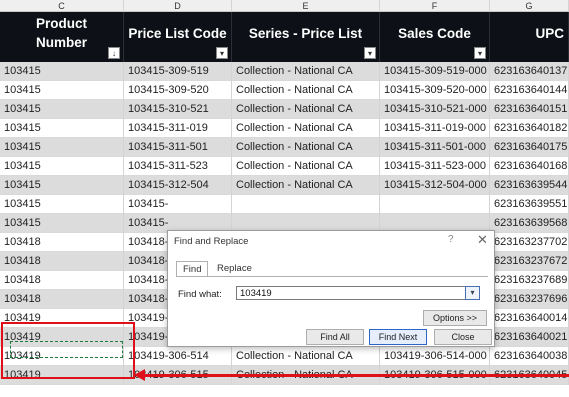 This screenshot has height=397, width=569. Describe the element at coordinates (434, 33) in the screenshot. I see `header-sales-code-label: Sales Code` at that location.